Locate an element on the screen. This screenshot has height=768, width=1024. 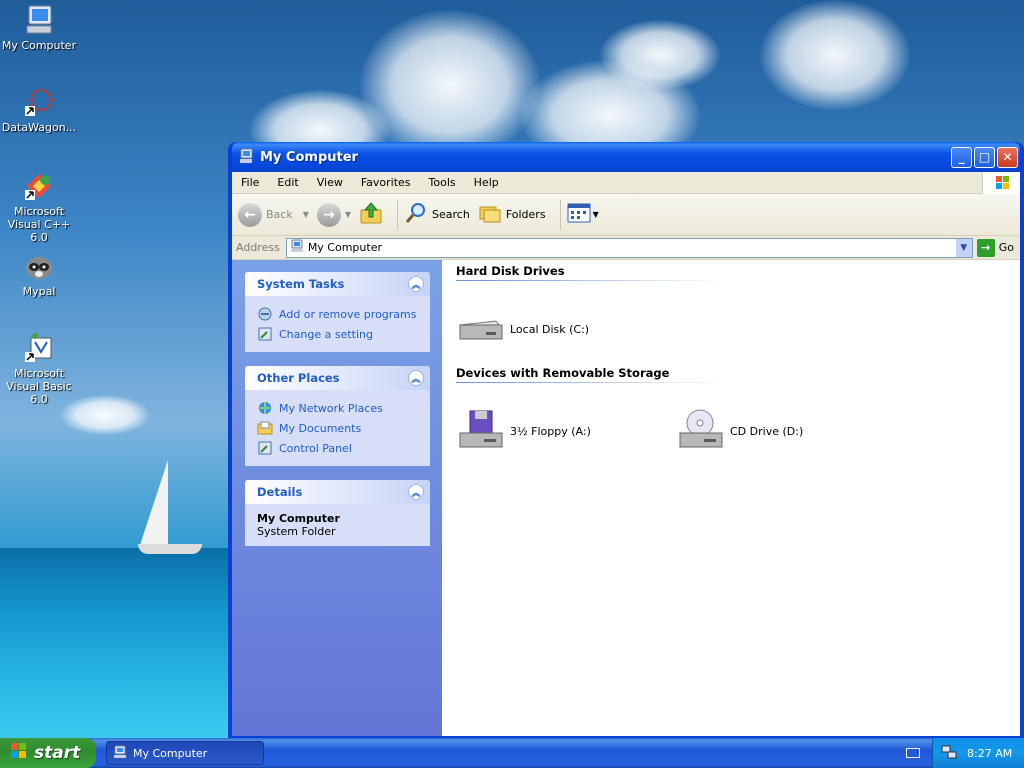
window-title: My Computer is located at coordinates (309, 157).